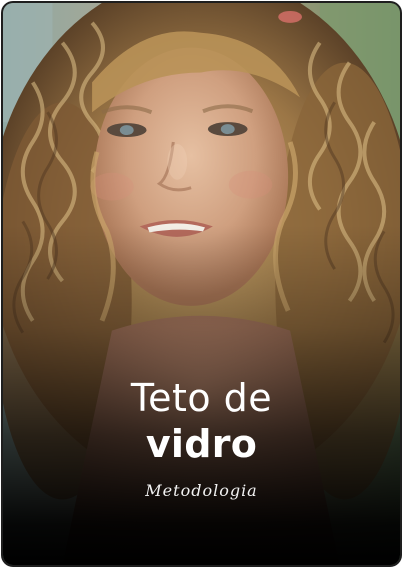 Image resolution: width=406 pixels, height=570 pixels. Describe the element at coordinates (201, 490) in the screenshot. I see `card-subtitle: Metodologia` at that location.